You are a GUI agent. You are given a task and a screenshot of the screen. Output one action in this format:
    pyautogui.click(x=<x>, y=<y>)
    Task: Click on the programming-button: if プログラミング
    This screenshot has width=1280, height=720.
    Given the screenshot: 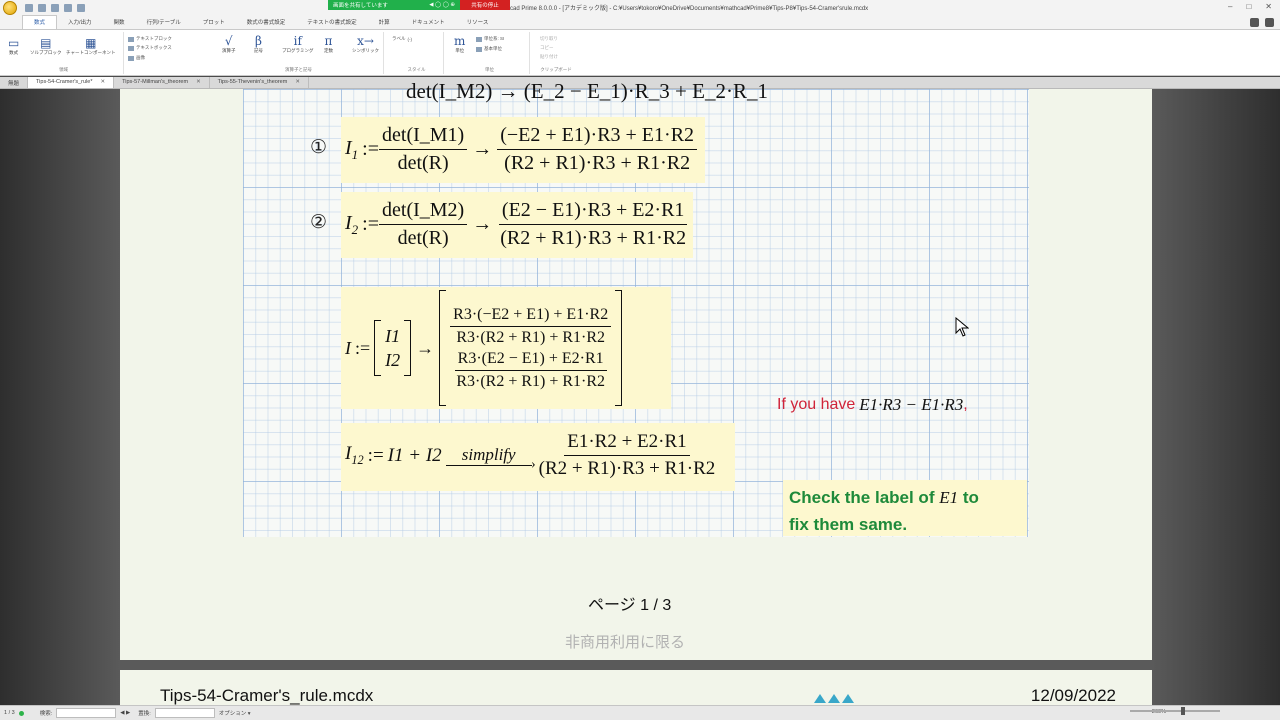 What is the action you would take?
    pyautogui.click(x=298, y=44)
    